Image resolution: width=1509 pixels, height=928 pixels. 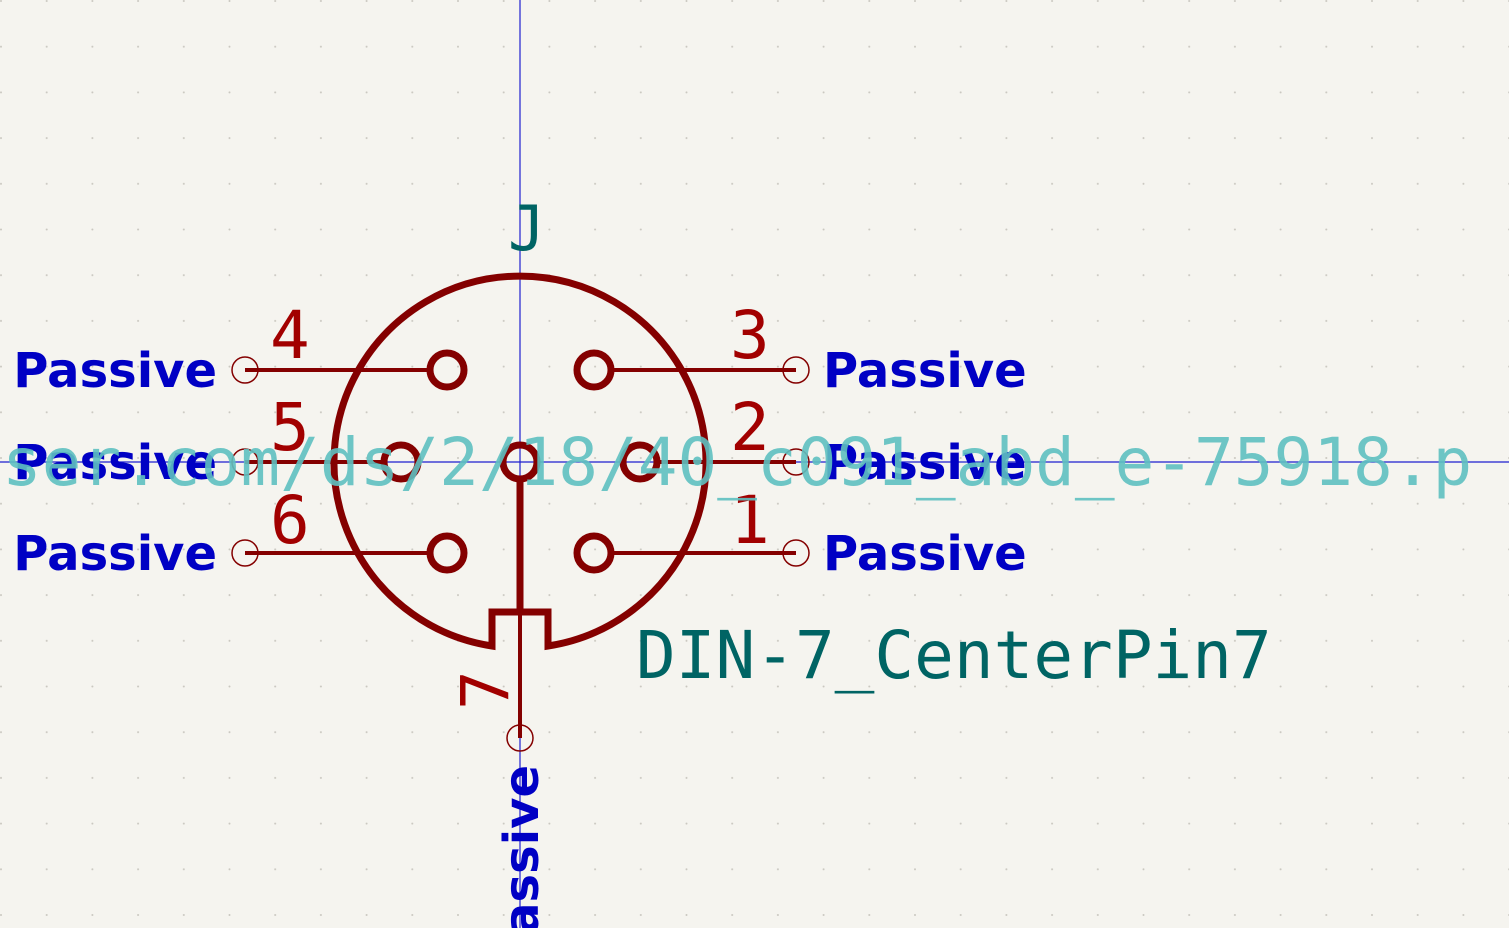 I want to click on reference-designator: J, so click(x=526, y=228).